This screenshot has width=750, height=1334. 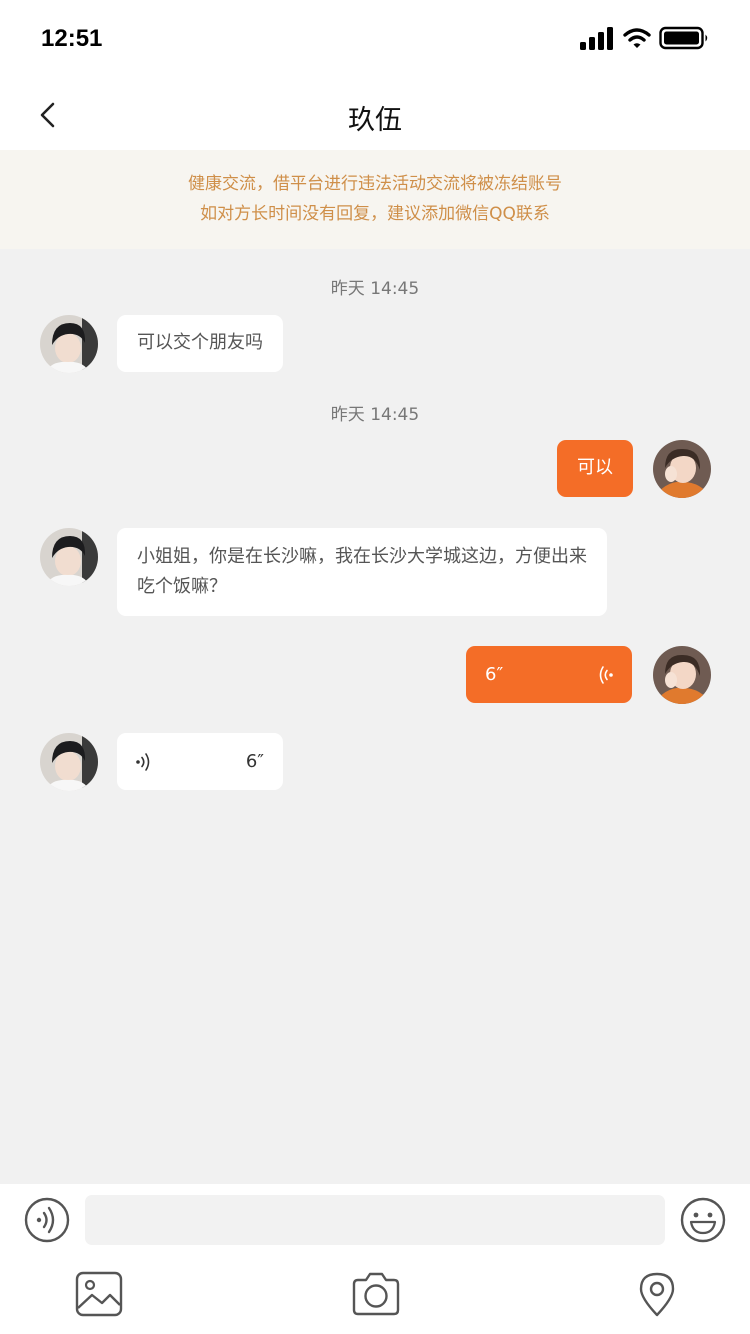 I want to click on status-time: 12:51, so click(x=72, y=38).